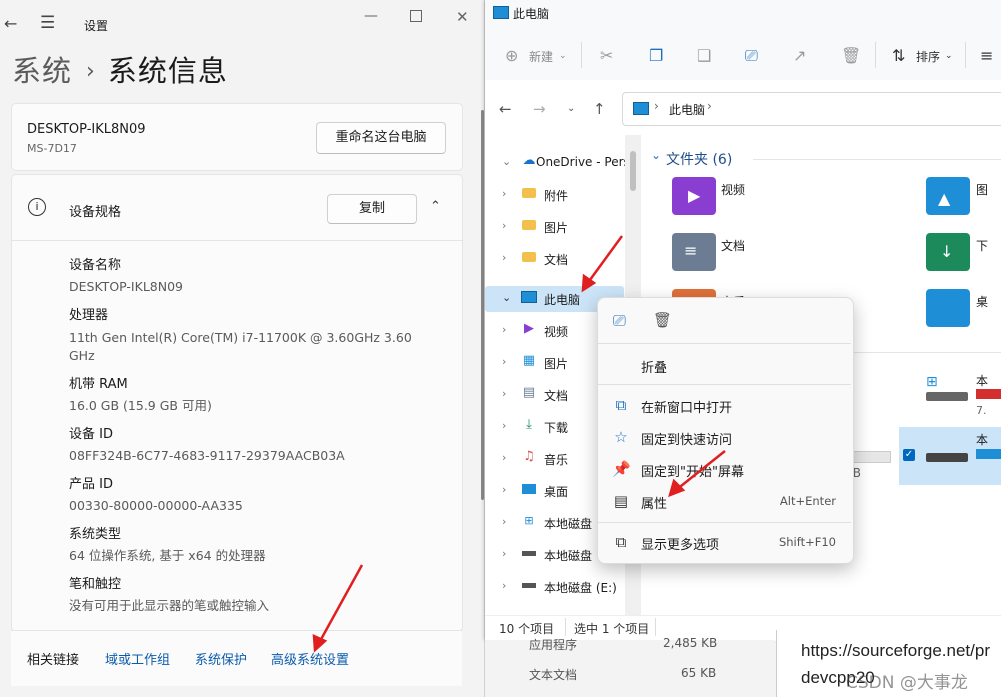  I want to click on link-system-protection: 系统保护, so click(221, 658).